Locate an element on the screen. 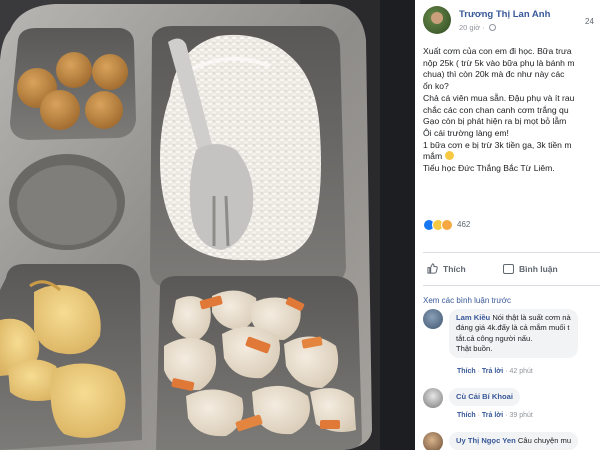 The image size is (600, 450). commenter-name: Cù Cải Bí Khoai is located at coordinates (484, 396).